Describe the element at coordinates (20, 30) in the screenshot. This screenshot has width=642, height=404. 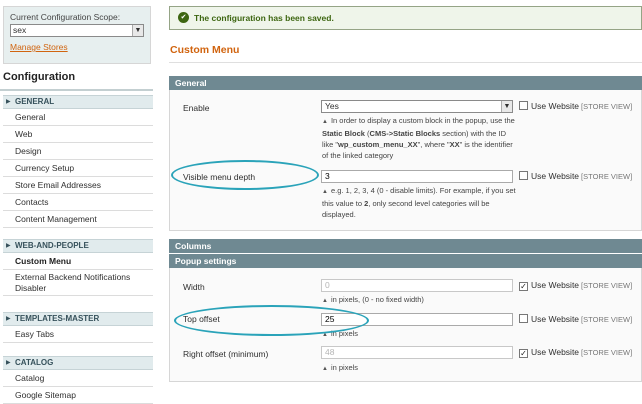
I see `scope-select-value: sex` at that location.